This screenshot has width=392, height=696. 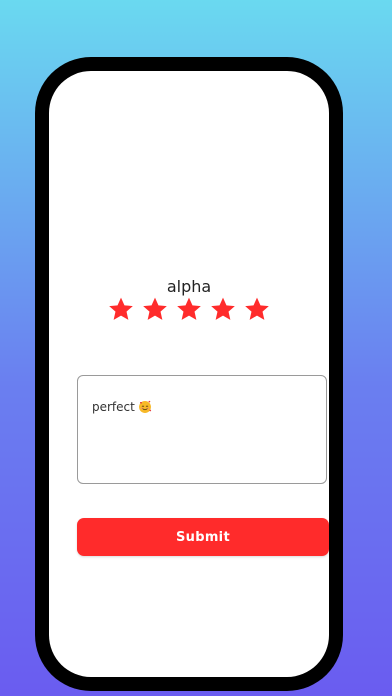 I want to click on star-rating, so click(x=189, y=309).